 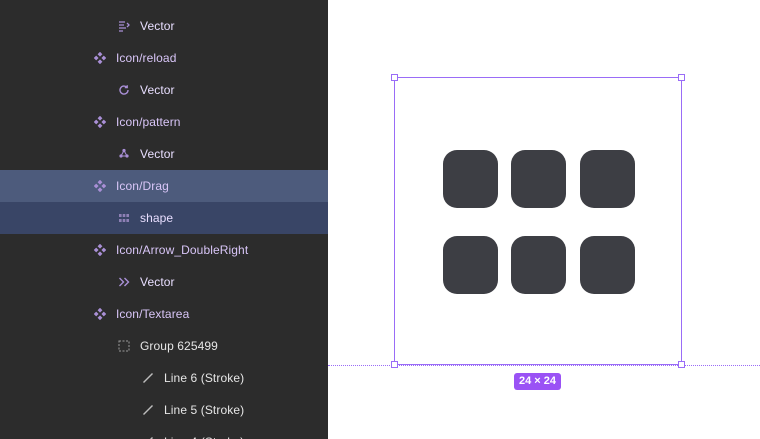 What do you see at coordinates (148, 122) in the screenshot?
I see `layer-label: Icon/pattern` at bounding box center [148, 122].